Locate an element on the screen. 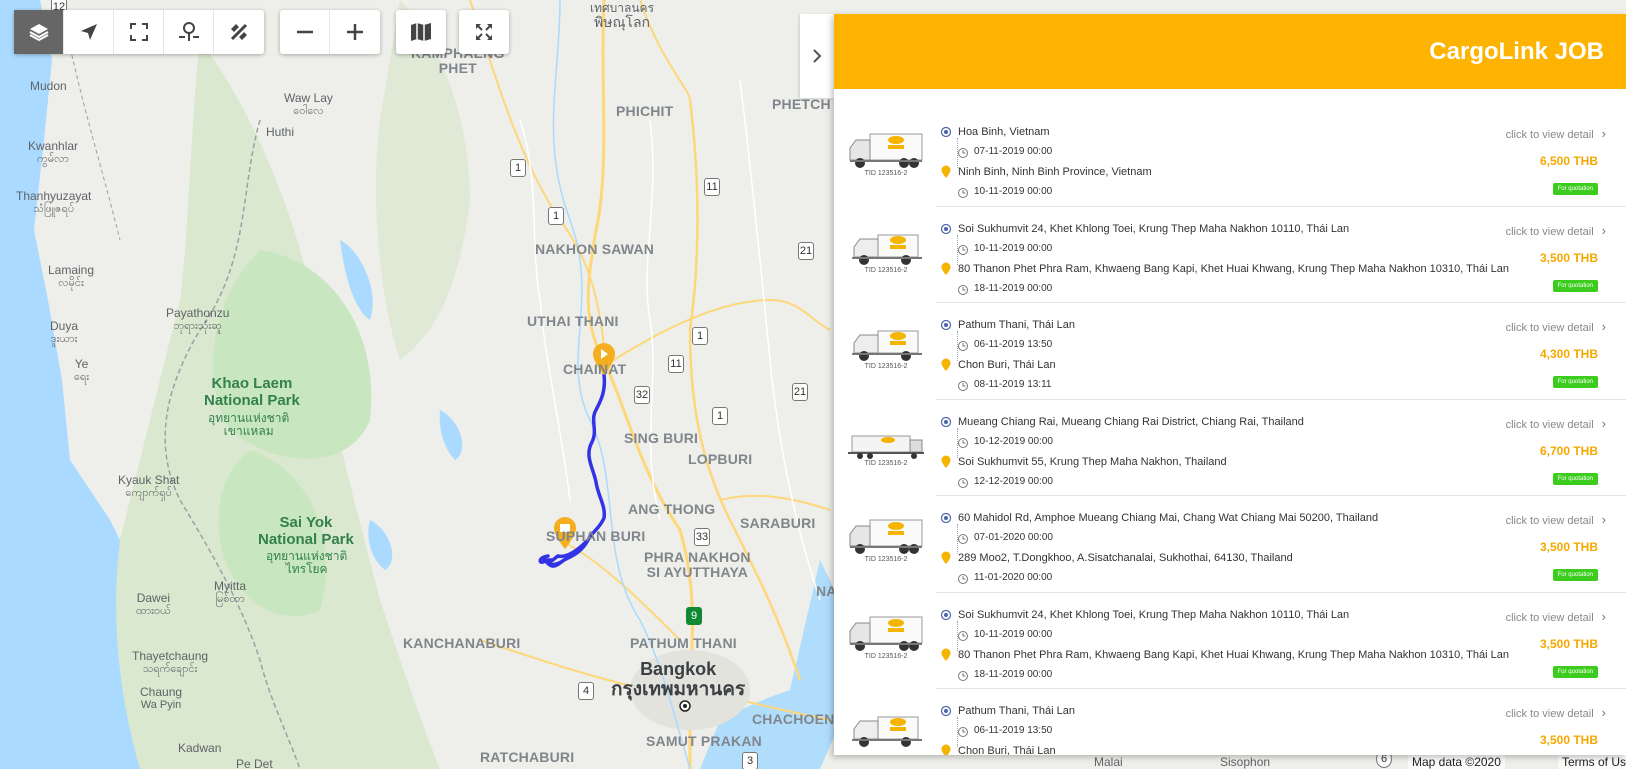  zoom-toolbar is located at coordinates (330, 32).